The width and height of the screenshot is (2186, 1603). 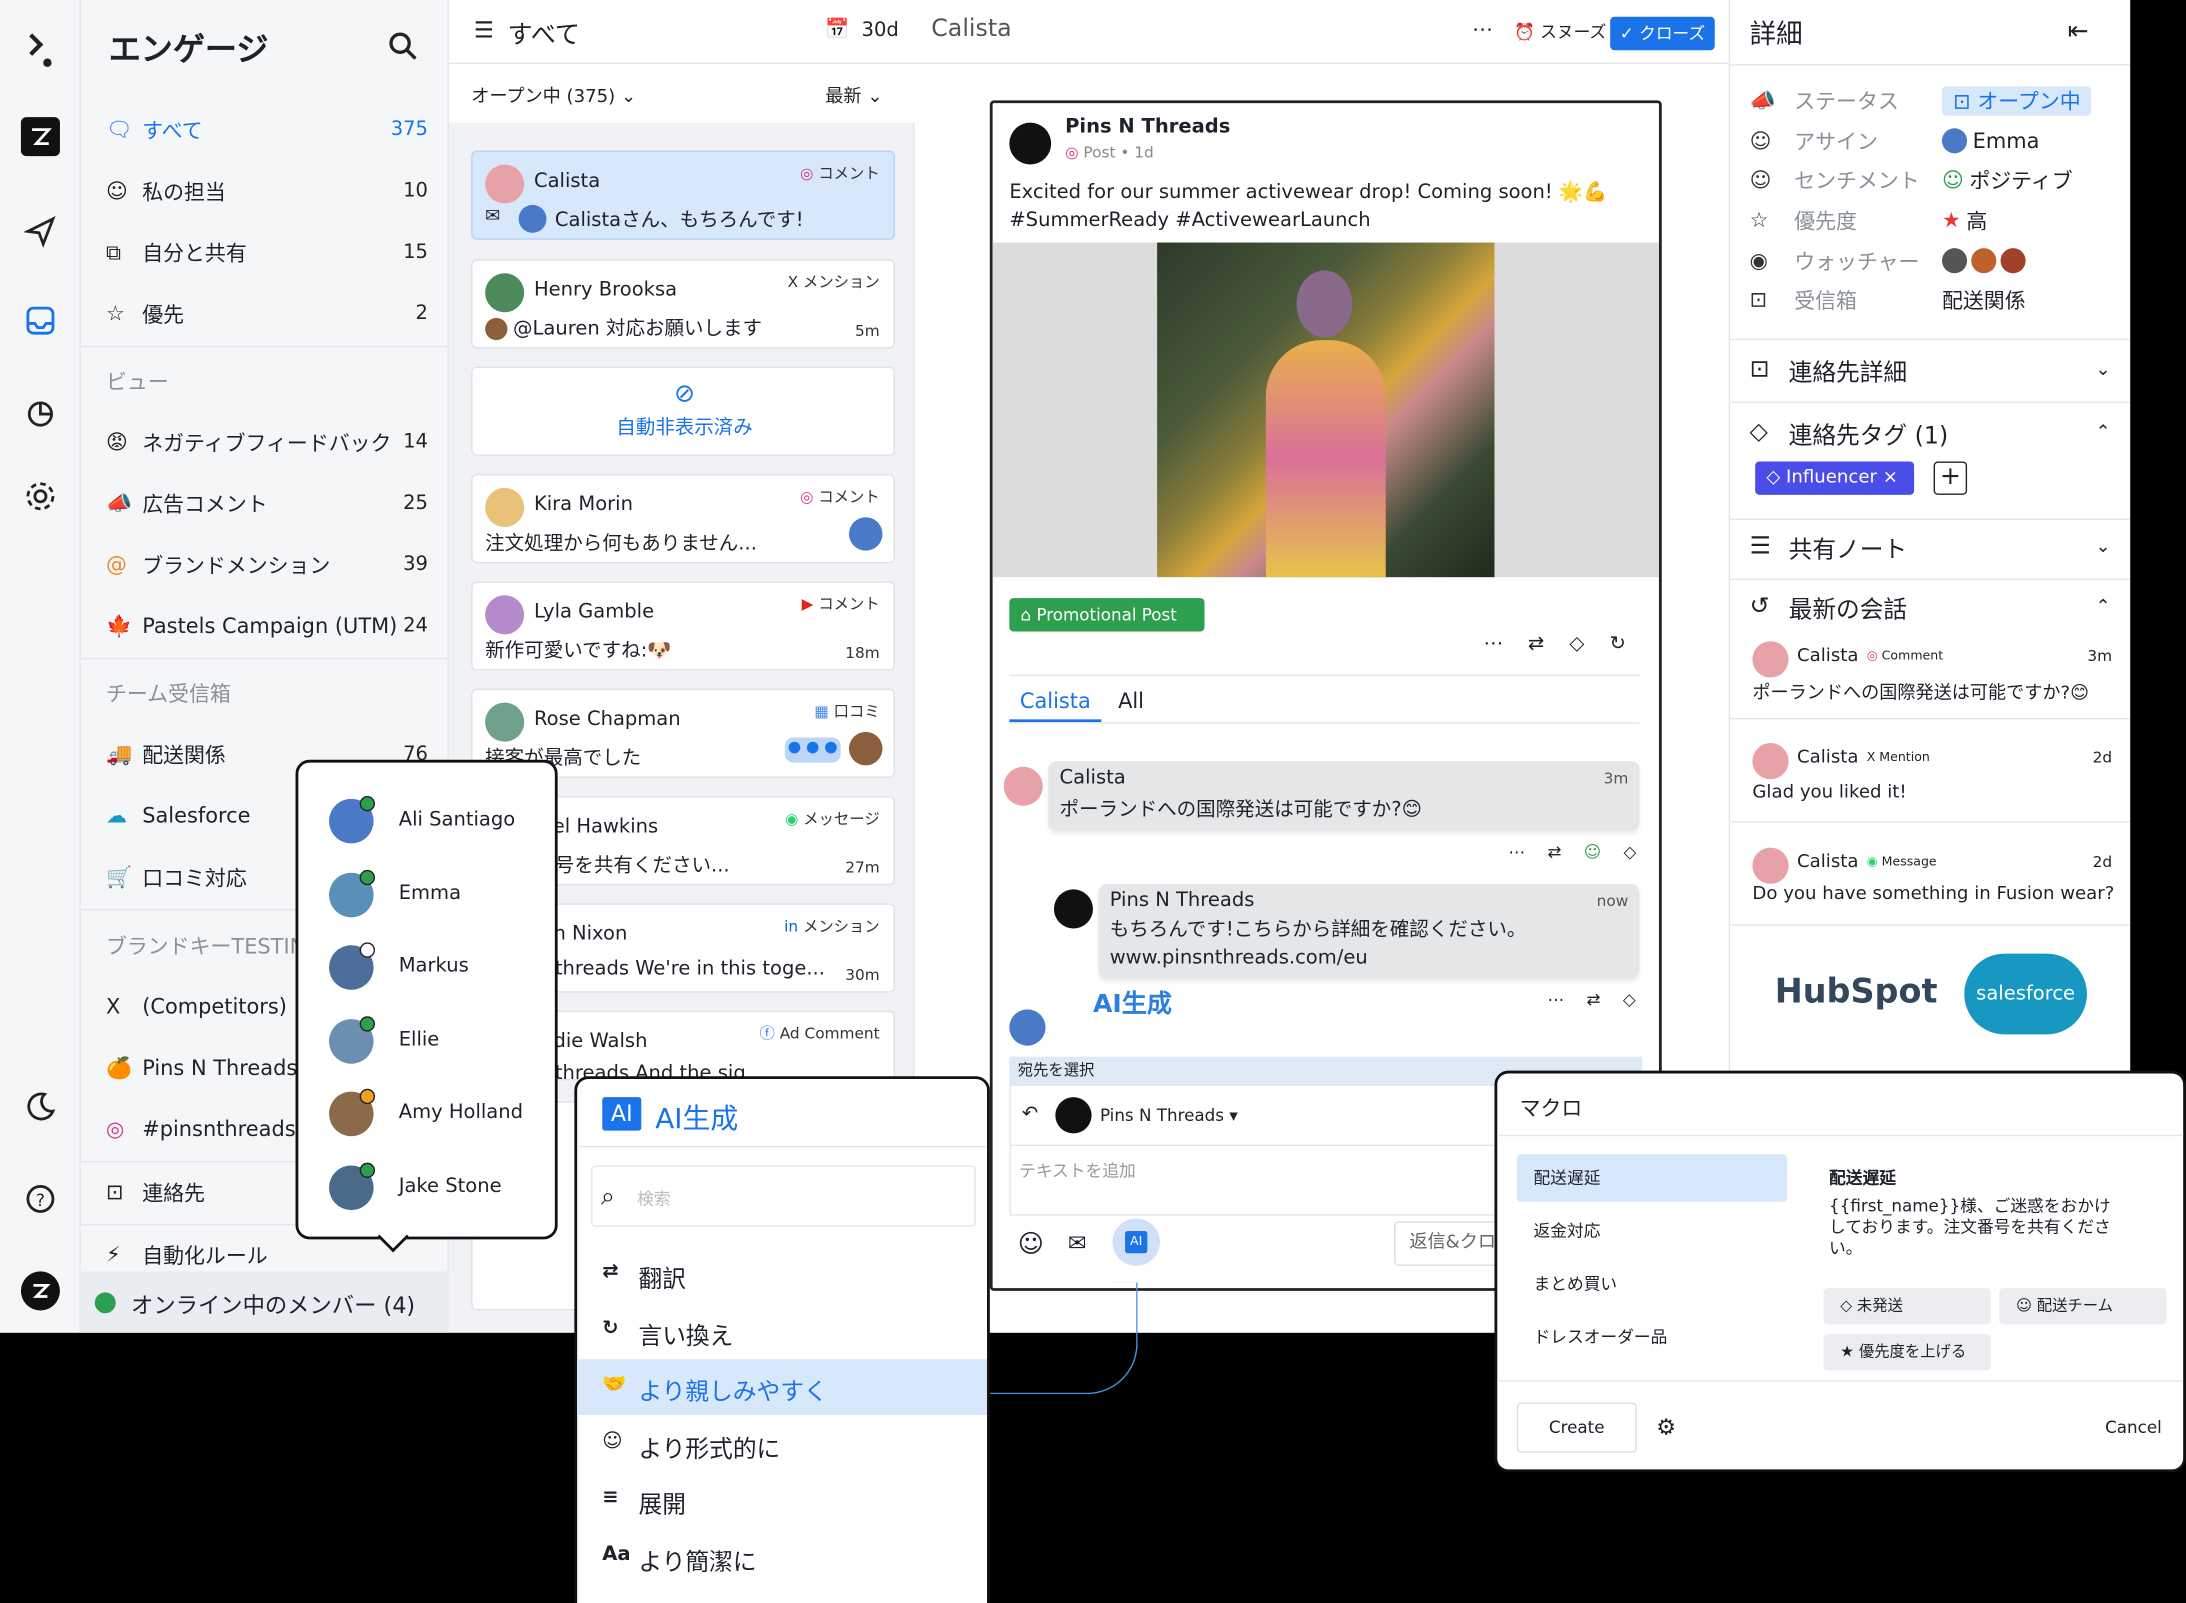 What do you see at coordinates (2006, 140) in the screenshot?
I see `assignee-value: Emma` at bounding box center [2006, 140].